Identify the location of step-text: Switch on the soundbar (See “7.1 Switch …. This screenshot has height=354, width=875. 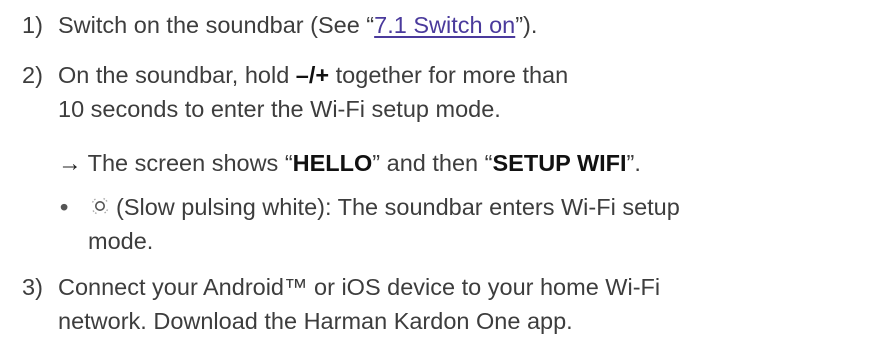
(297, 25).